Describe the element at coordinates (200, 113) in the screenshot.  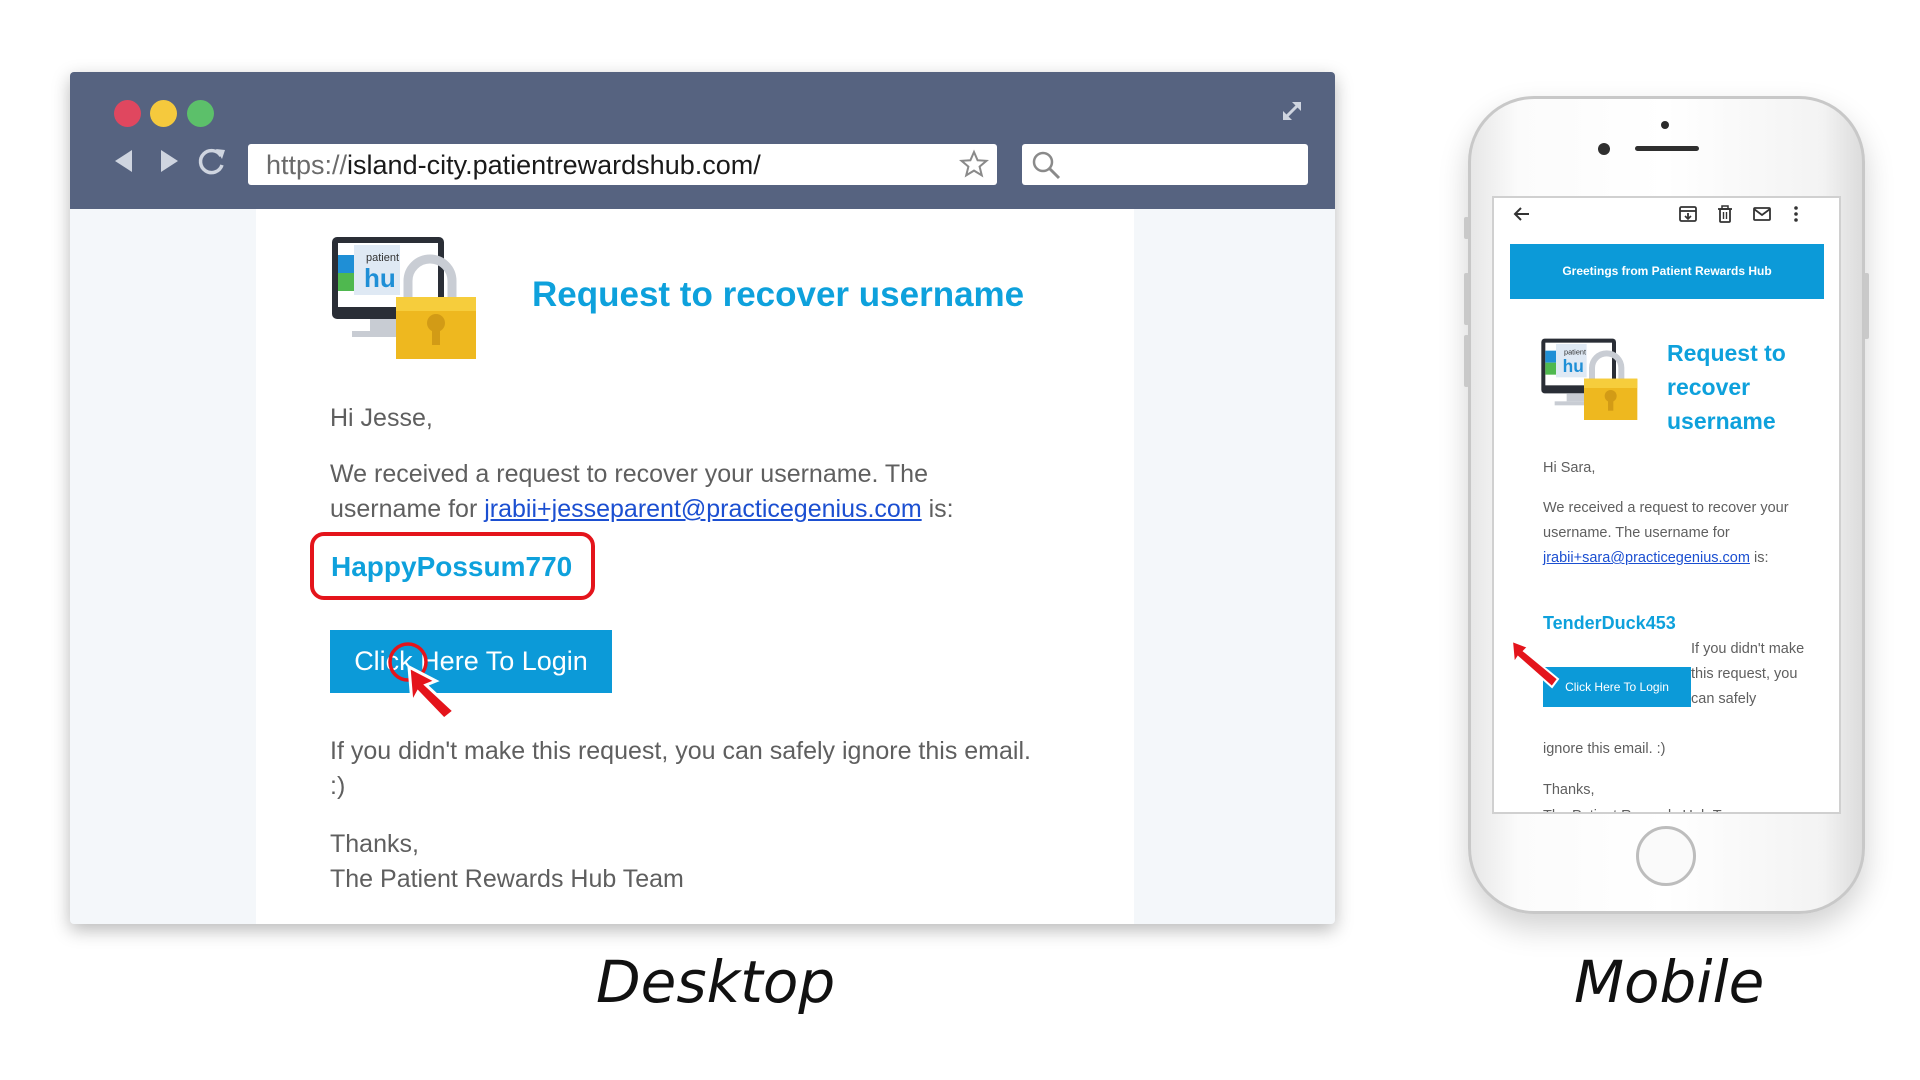
I see `maximize-window-dot` at that location.